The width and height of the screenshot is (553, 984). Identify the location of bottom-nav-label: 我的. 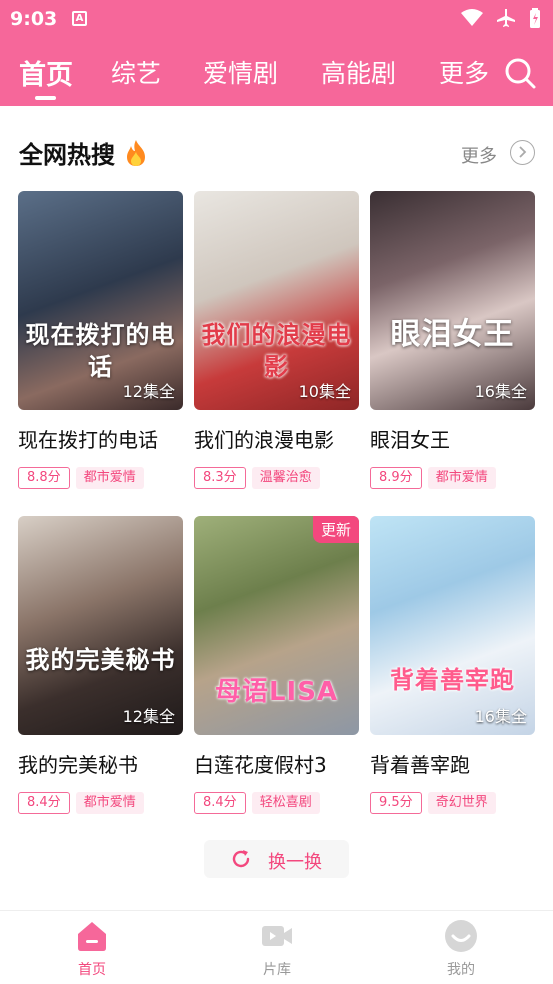
(461, 970).